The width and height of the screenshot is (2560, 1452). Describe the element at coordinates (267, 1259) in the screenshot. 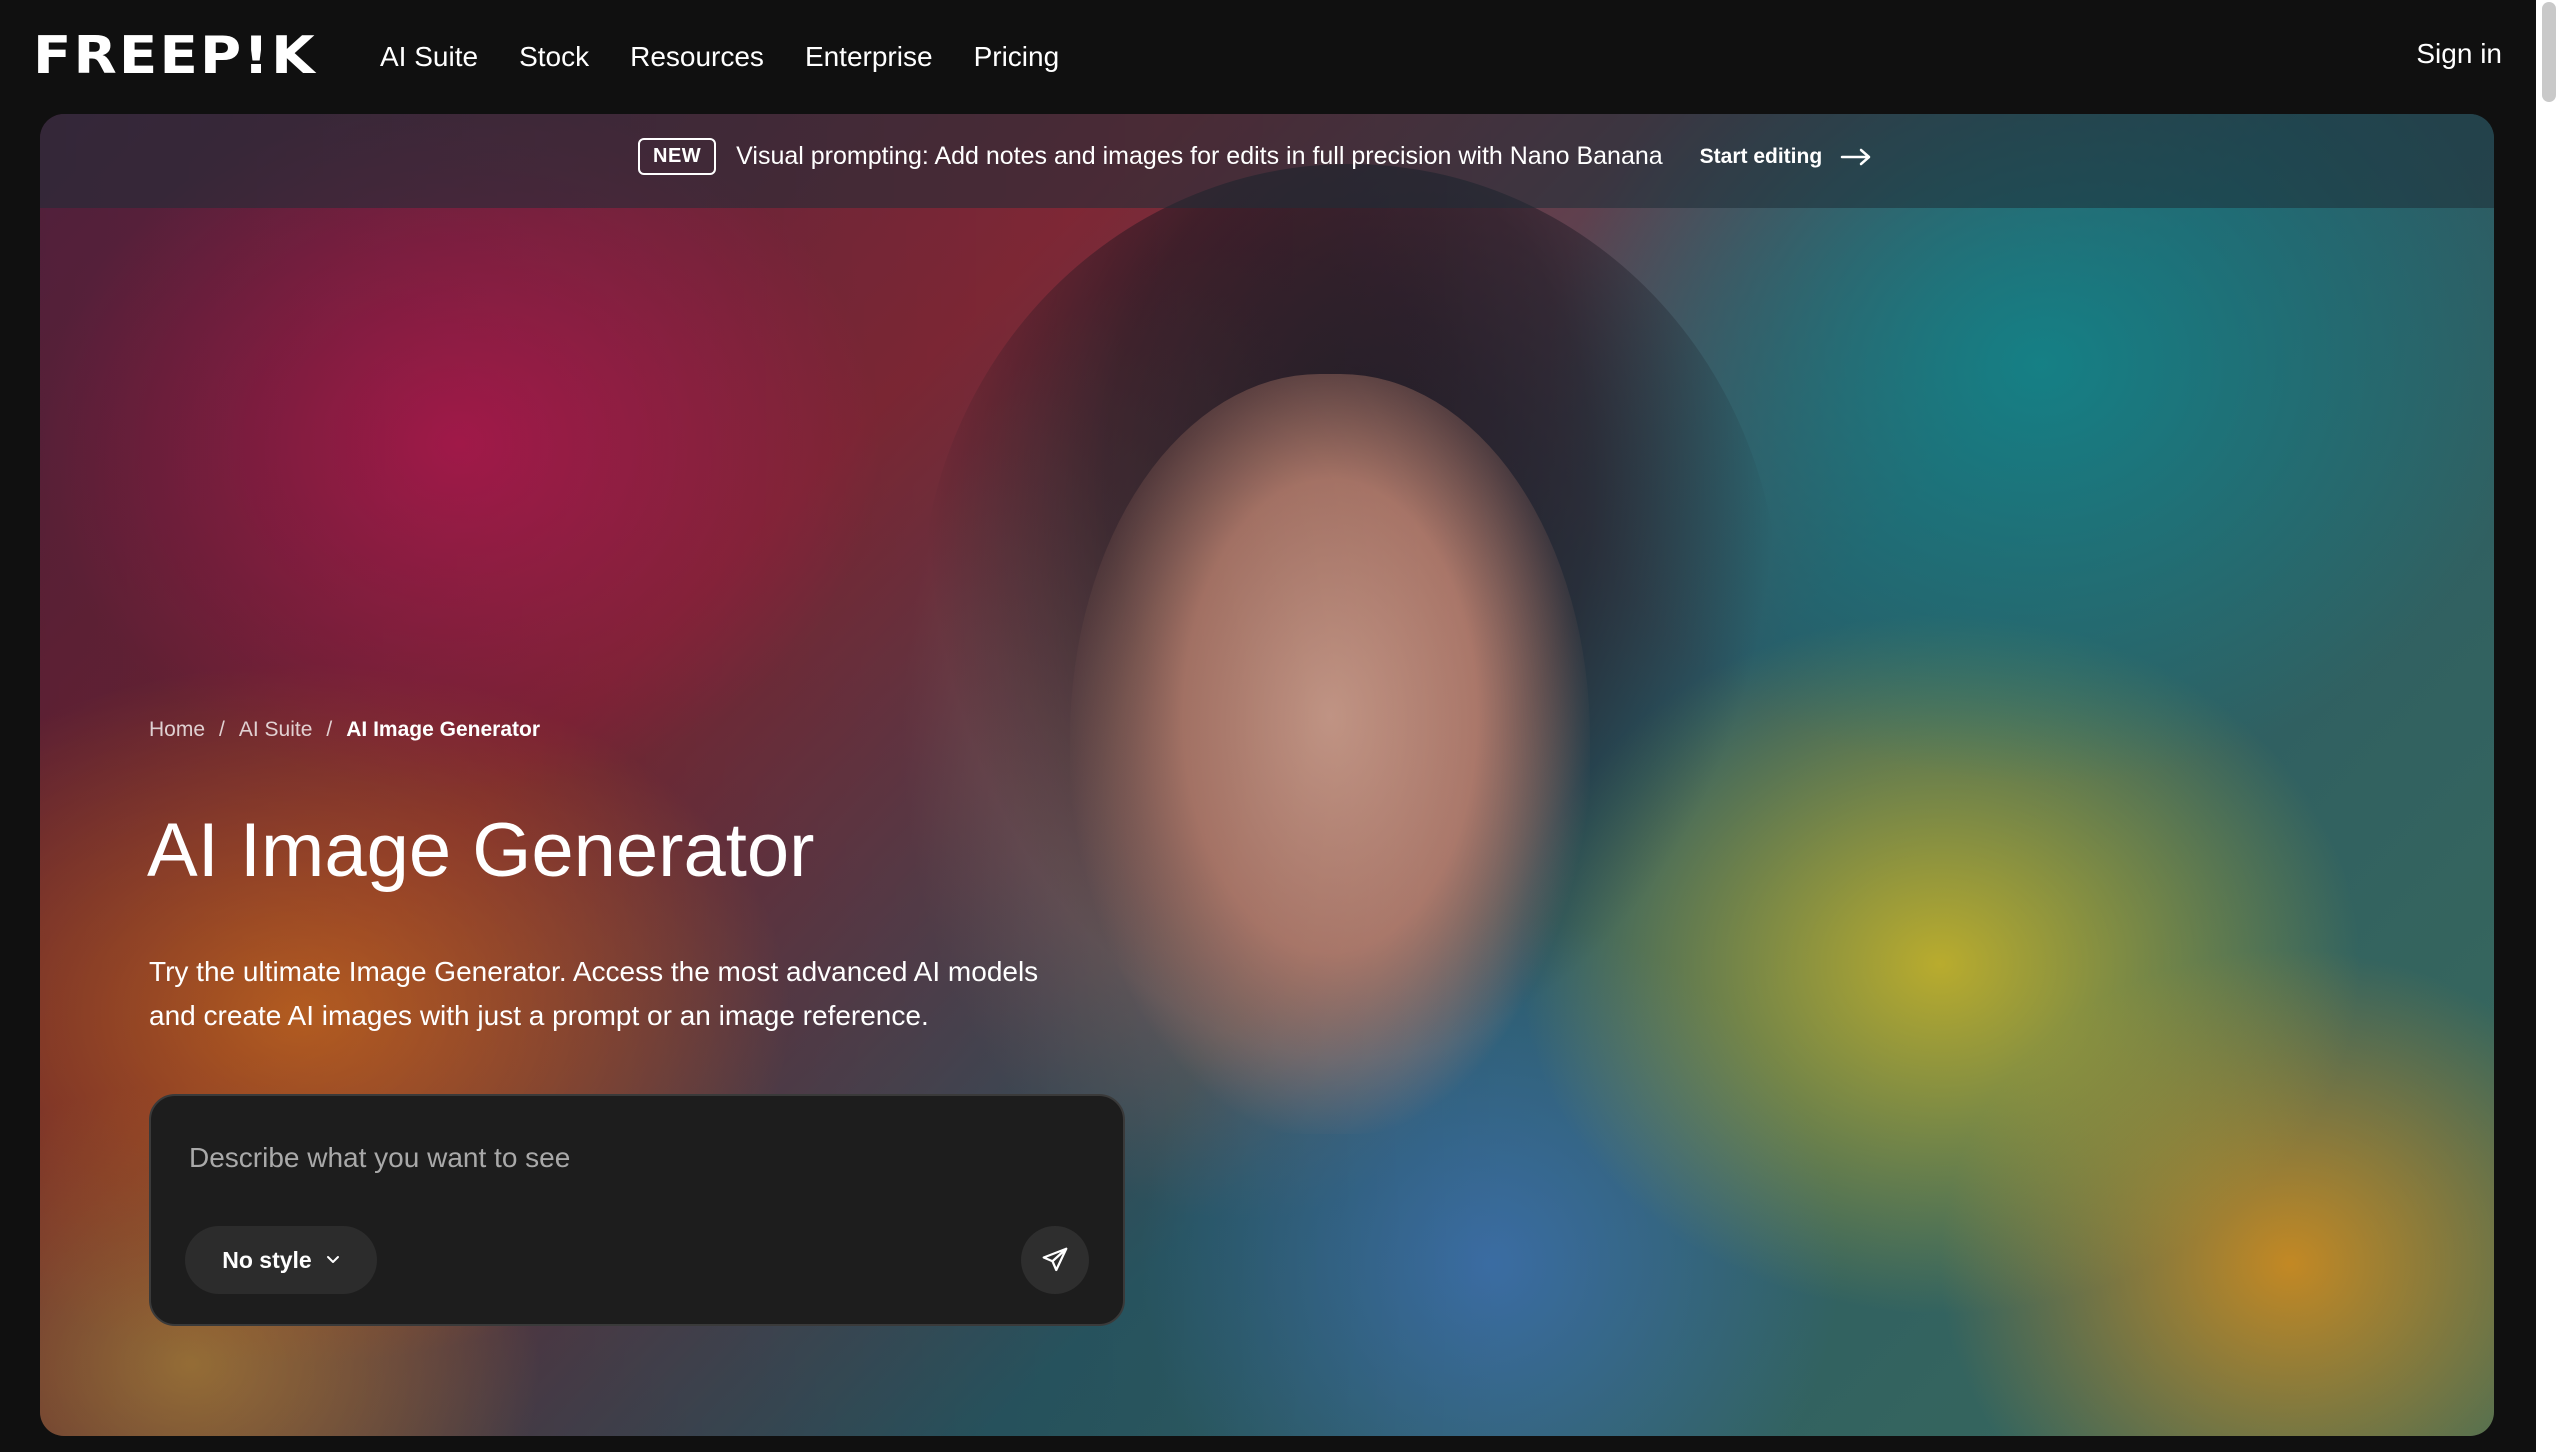

I see `style-dropdown-label: No style` at that location.